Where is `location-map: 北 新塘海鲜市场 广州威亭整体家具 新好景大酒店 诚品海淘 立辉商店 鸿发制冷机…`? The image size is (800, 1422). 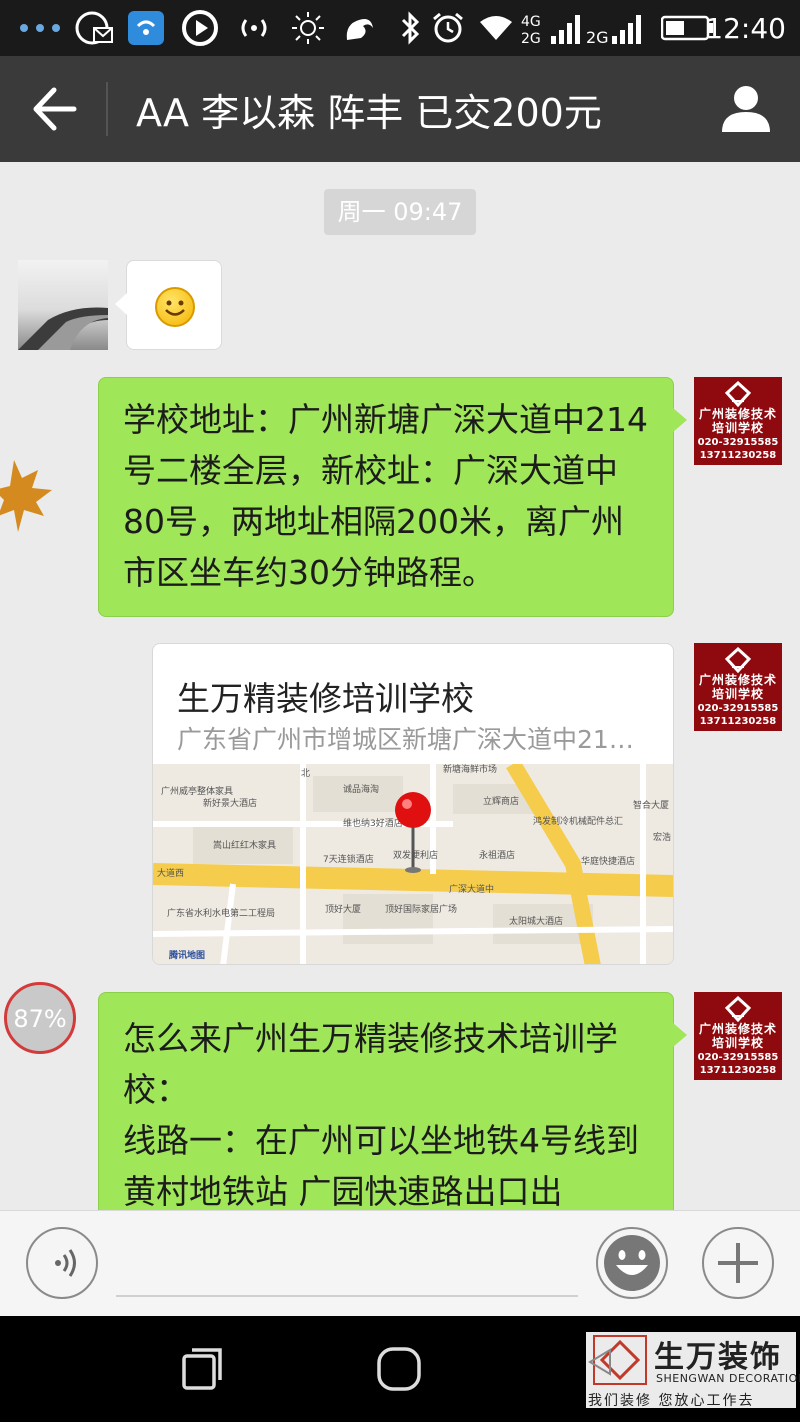 location-map: 北 新塘海鲜市场 广州威亭整体家具 新好景大酒店 诚品海淘 立辉商店 鸿发制冷机… is located at coordinates (413, 864).